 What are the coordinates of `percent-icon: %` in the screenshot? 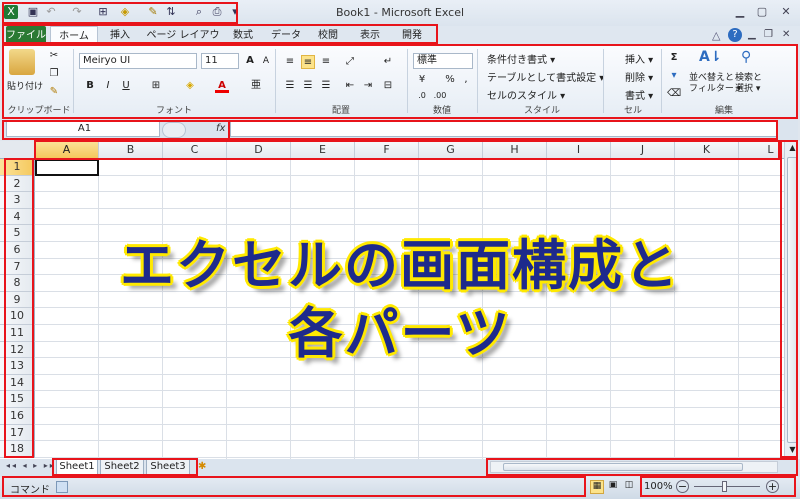 It's located at (450, 80).